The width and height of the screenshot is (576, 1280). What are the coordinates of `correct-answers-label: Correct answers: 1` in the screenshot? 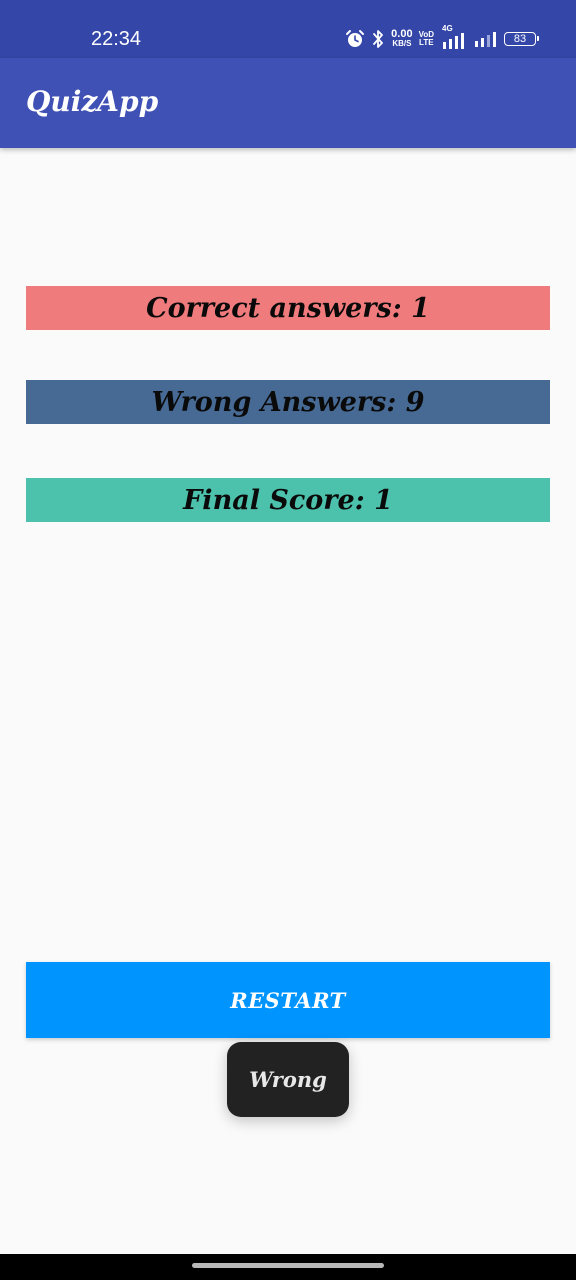 It's located at (288, 308).